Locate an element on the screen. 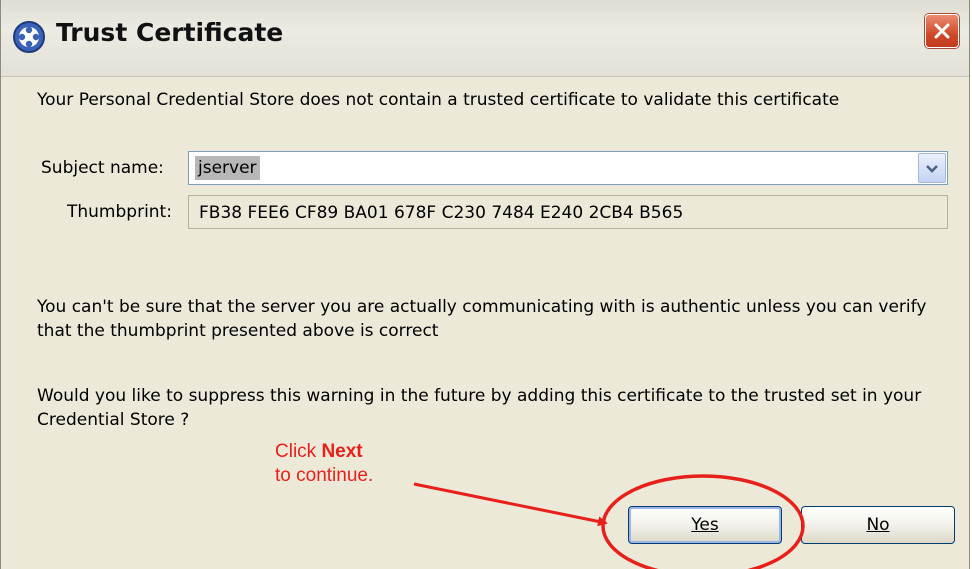  subject-name-value: jserver is located at coordinates (227, 168).